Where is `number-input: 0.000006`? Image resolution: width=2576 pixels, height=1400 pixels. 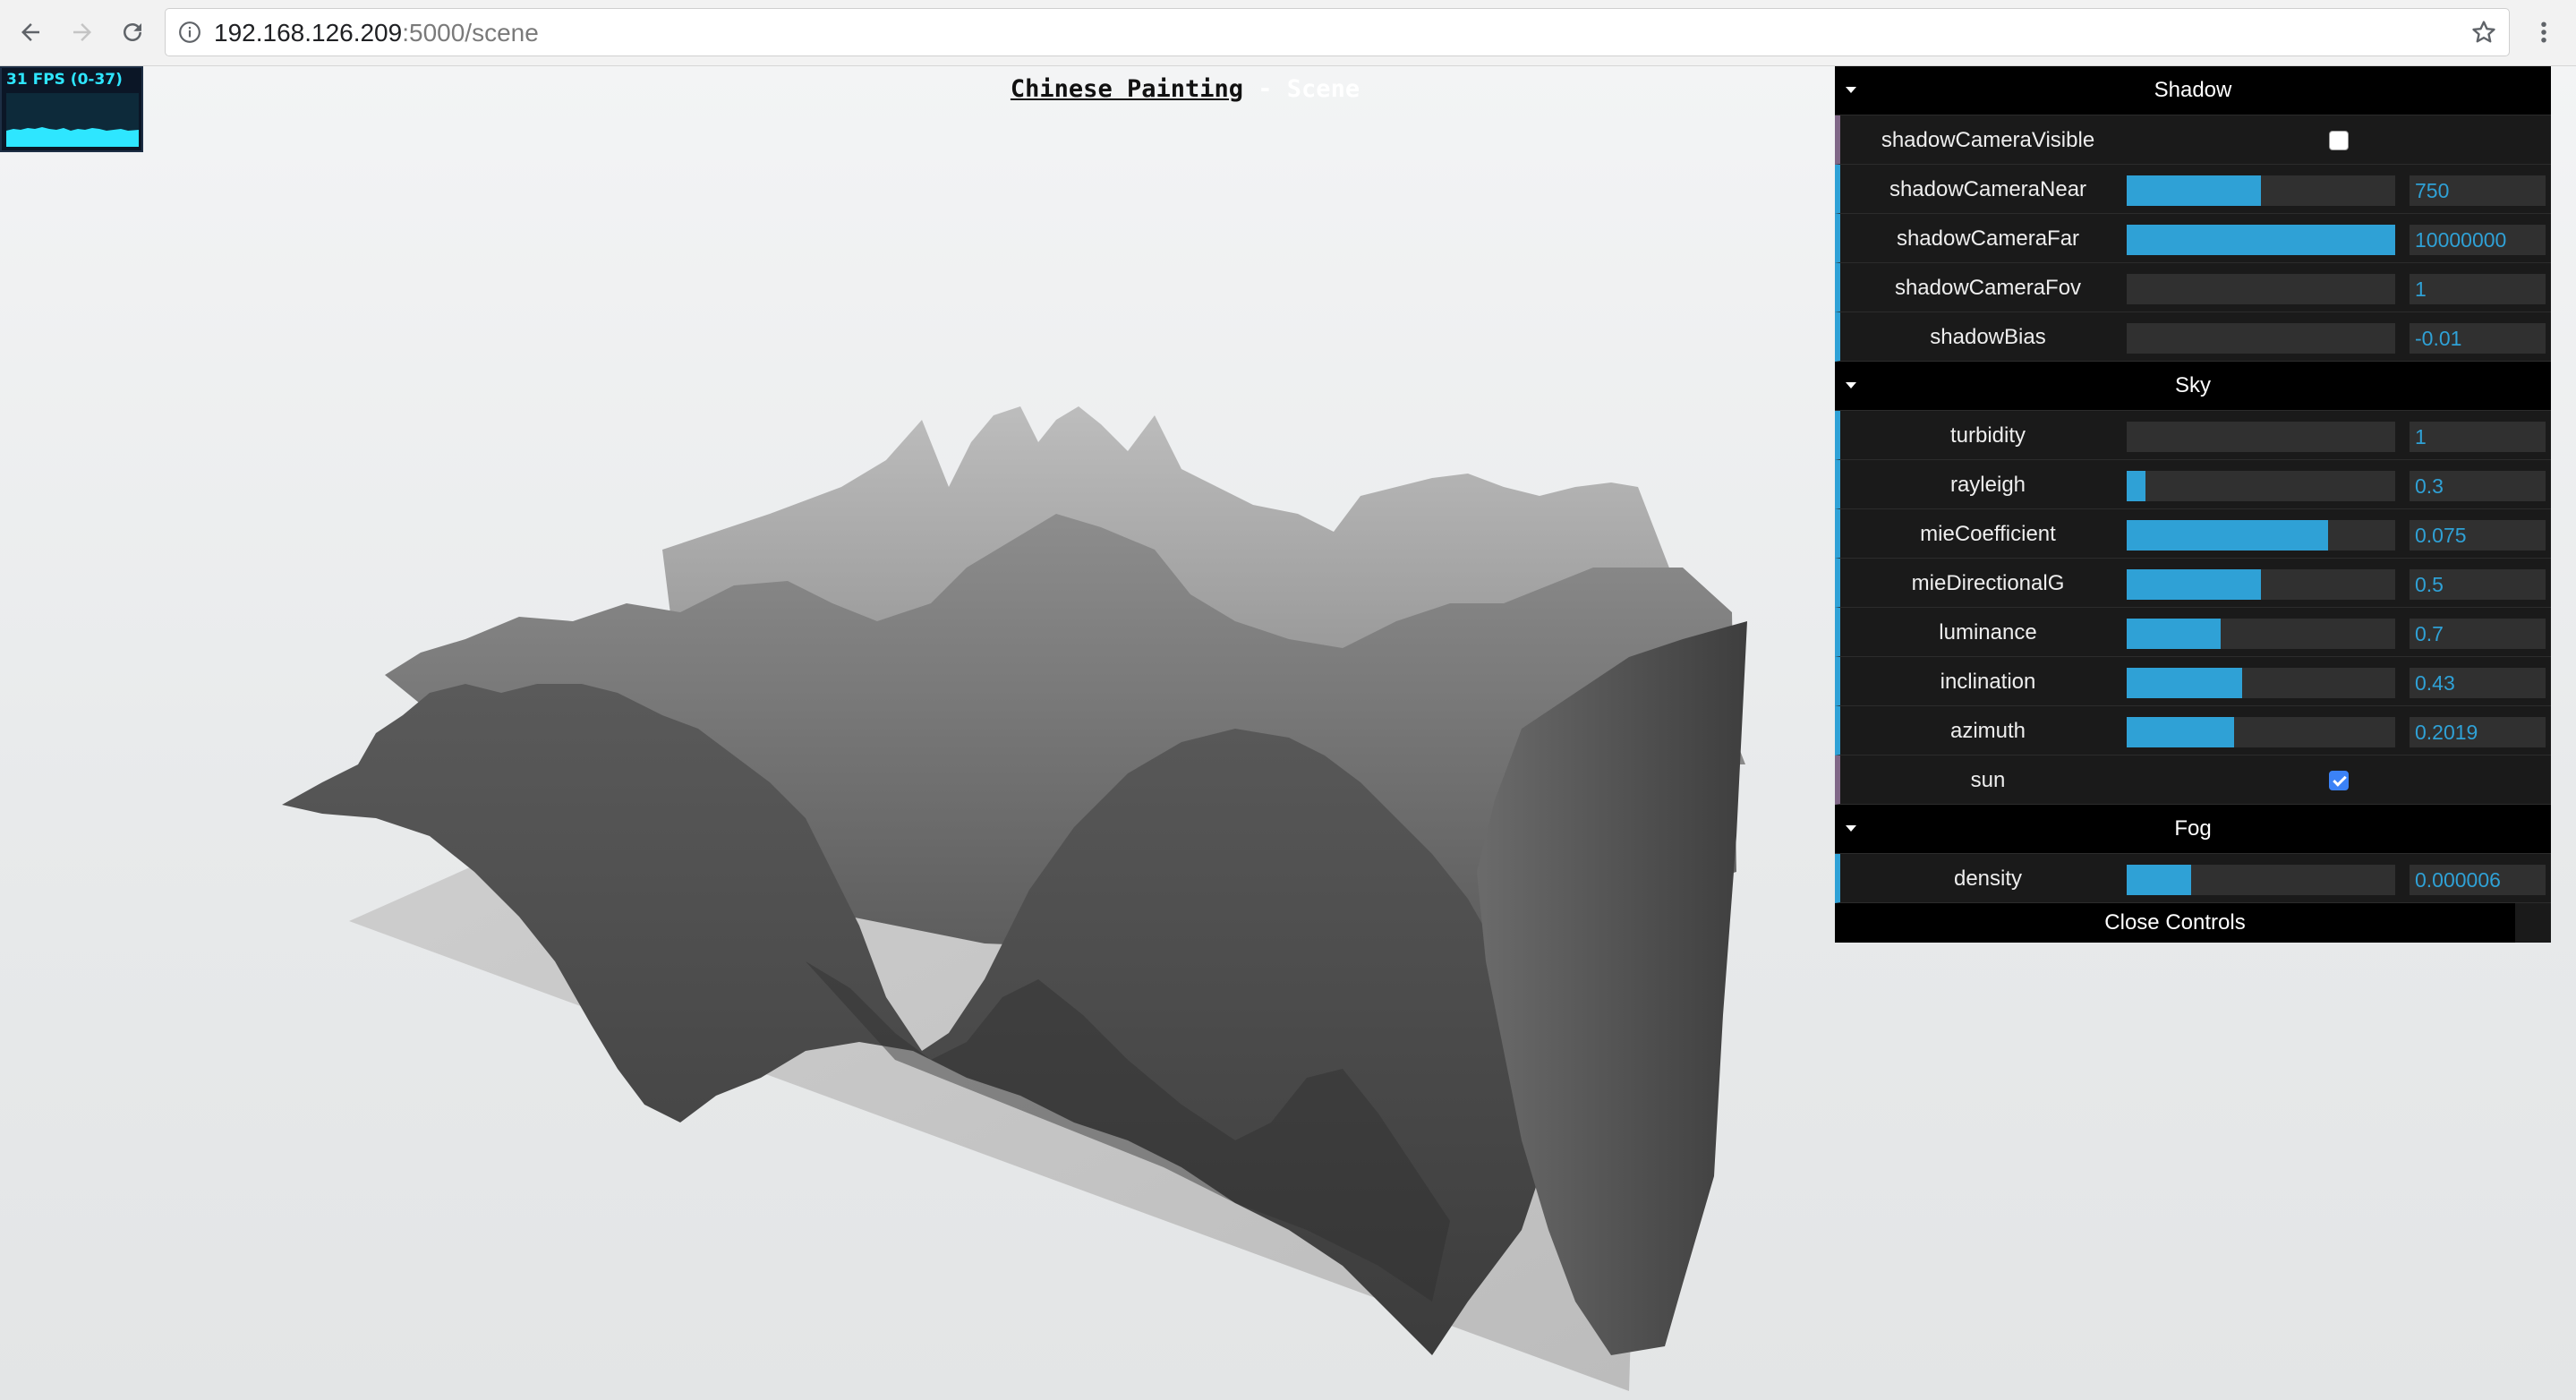
number-input: 0.000006 is located at coordinates (2478, 880).